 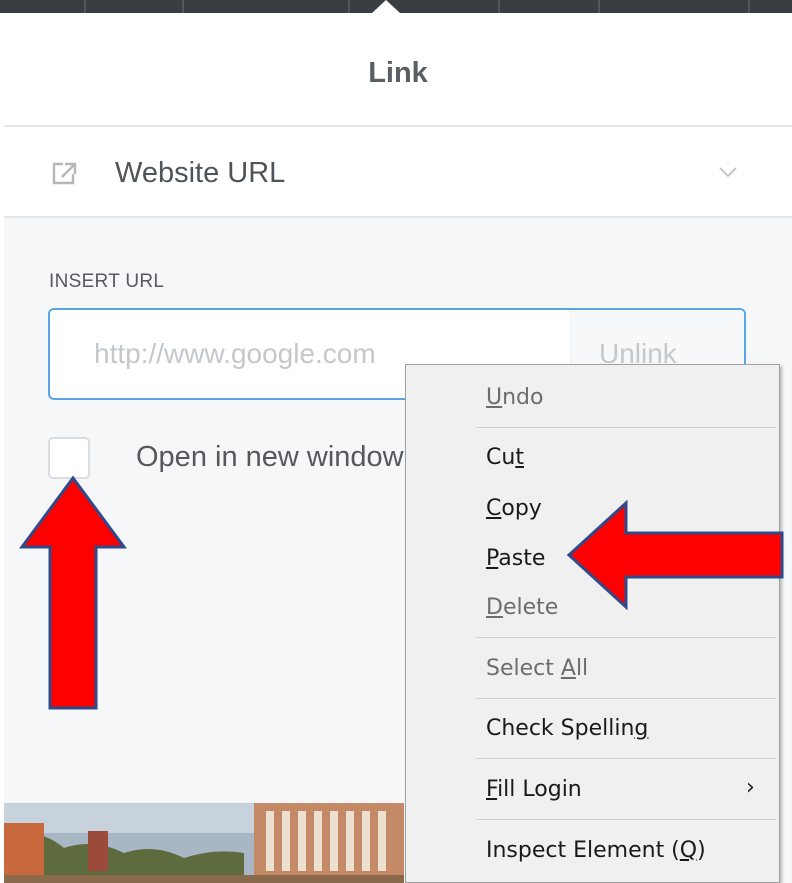 What do you see at coordinates (514, 397) in the screenshot?
I see `menu-item-undo: Undo` at bounding box center [514, 397].